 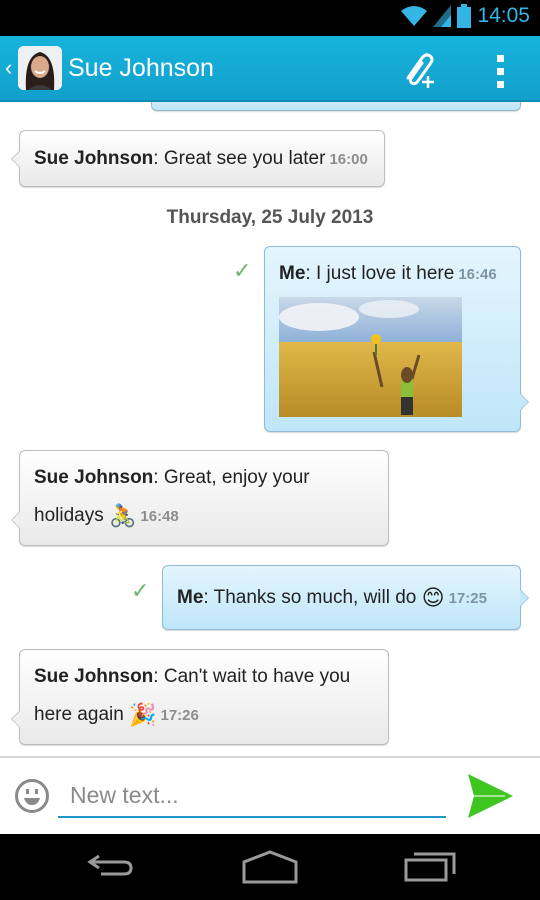 I want to click on message-time: 16:00, so click(x=348, y=159).